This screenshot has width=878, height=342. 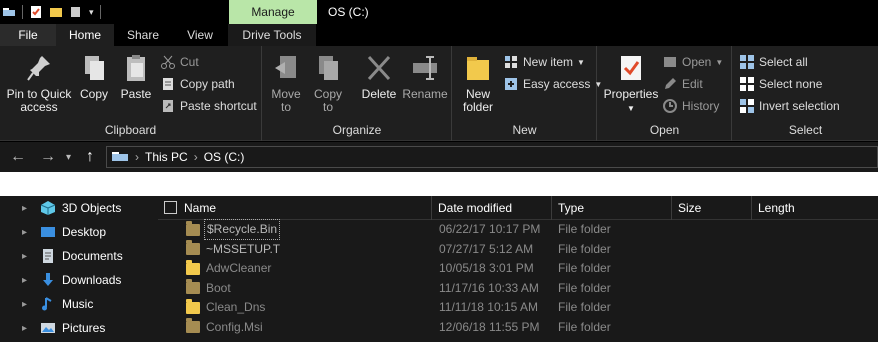 I want to click on nav-item-music: ▸ Music, so click(x=79, y=304).